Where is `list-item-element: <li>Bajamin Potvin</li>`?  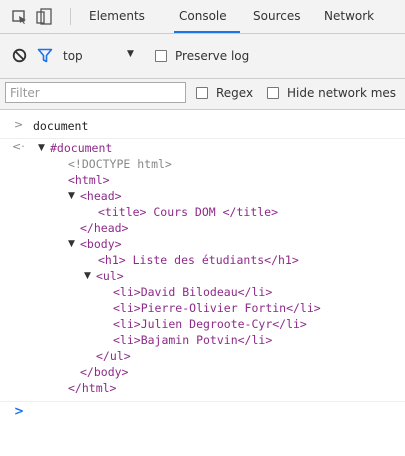 list-item-element: <li>Bajamin Potvin</li> is located at coordinates (192, 340).